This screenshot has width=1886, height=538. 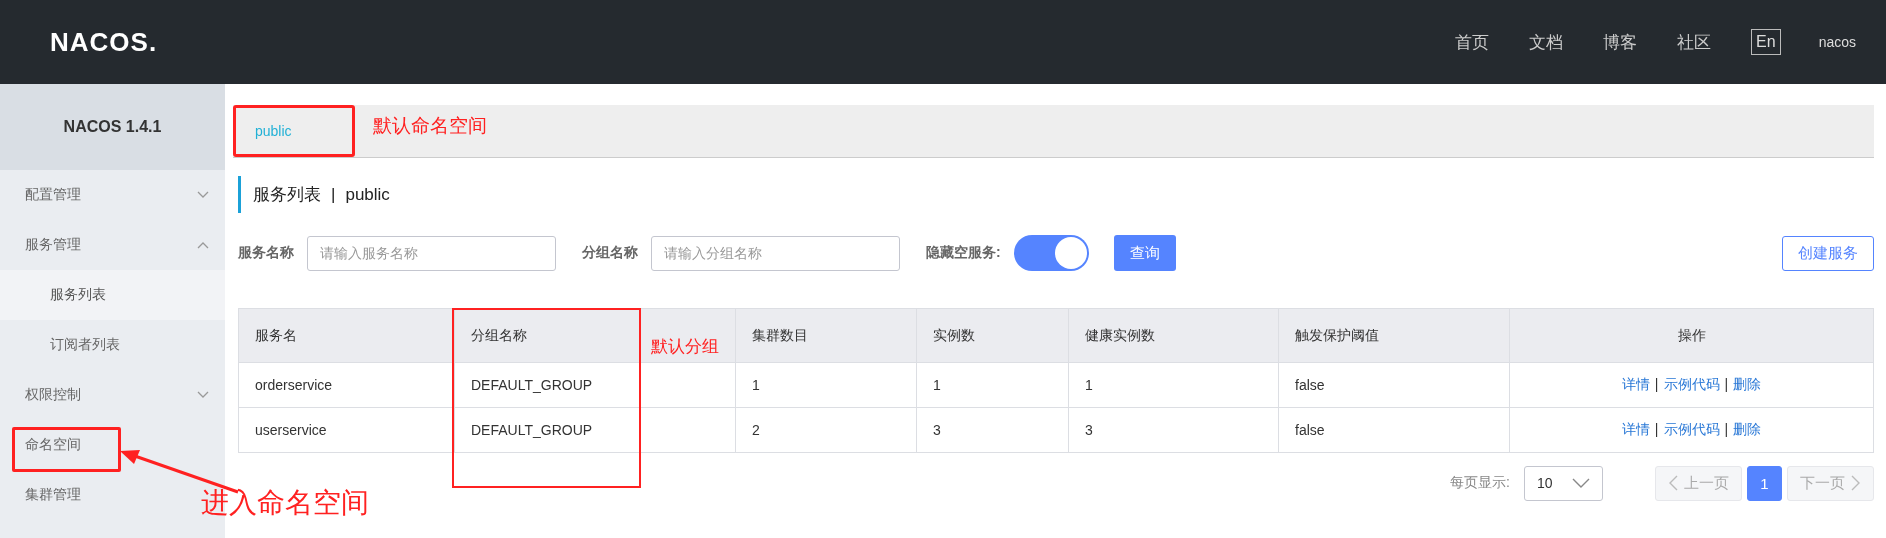 What do you see at coordinates (112, 295) in the screenshot?
I see `submenu-item: 服务列表` at bounding box center [112, 295].